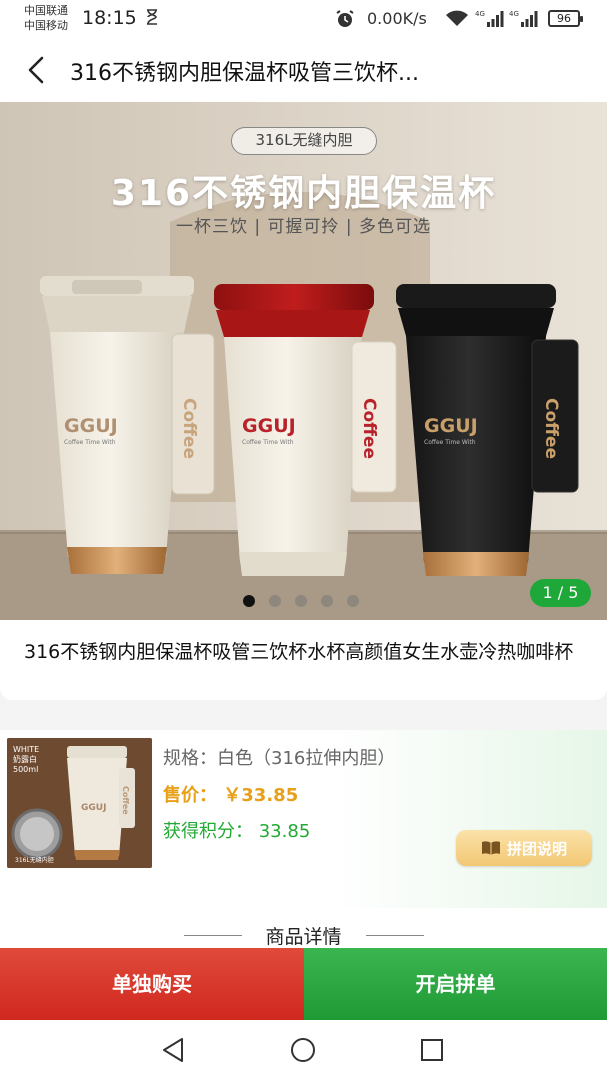  Describe the element at coordinates (455, 984) in the screenshot. I see `start-group-button: 开启拼单` at that location.